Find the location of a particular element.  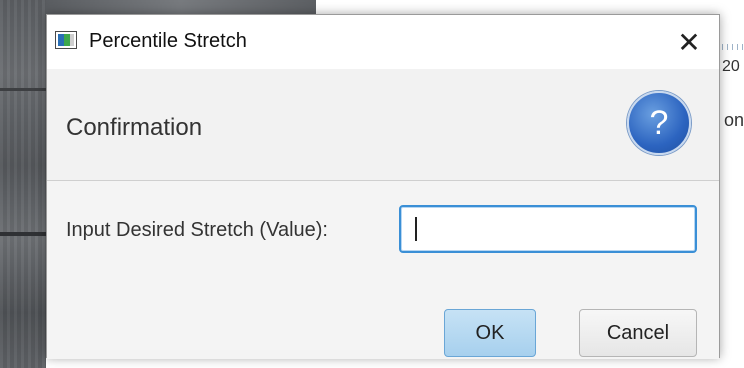

background-text: 20 is located at coordinates (731, 66).